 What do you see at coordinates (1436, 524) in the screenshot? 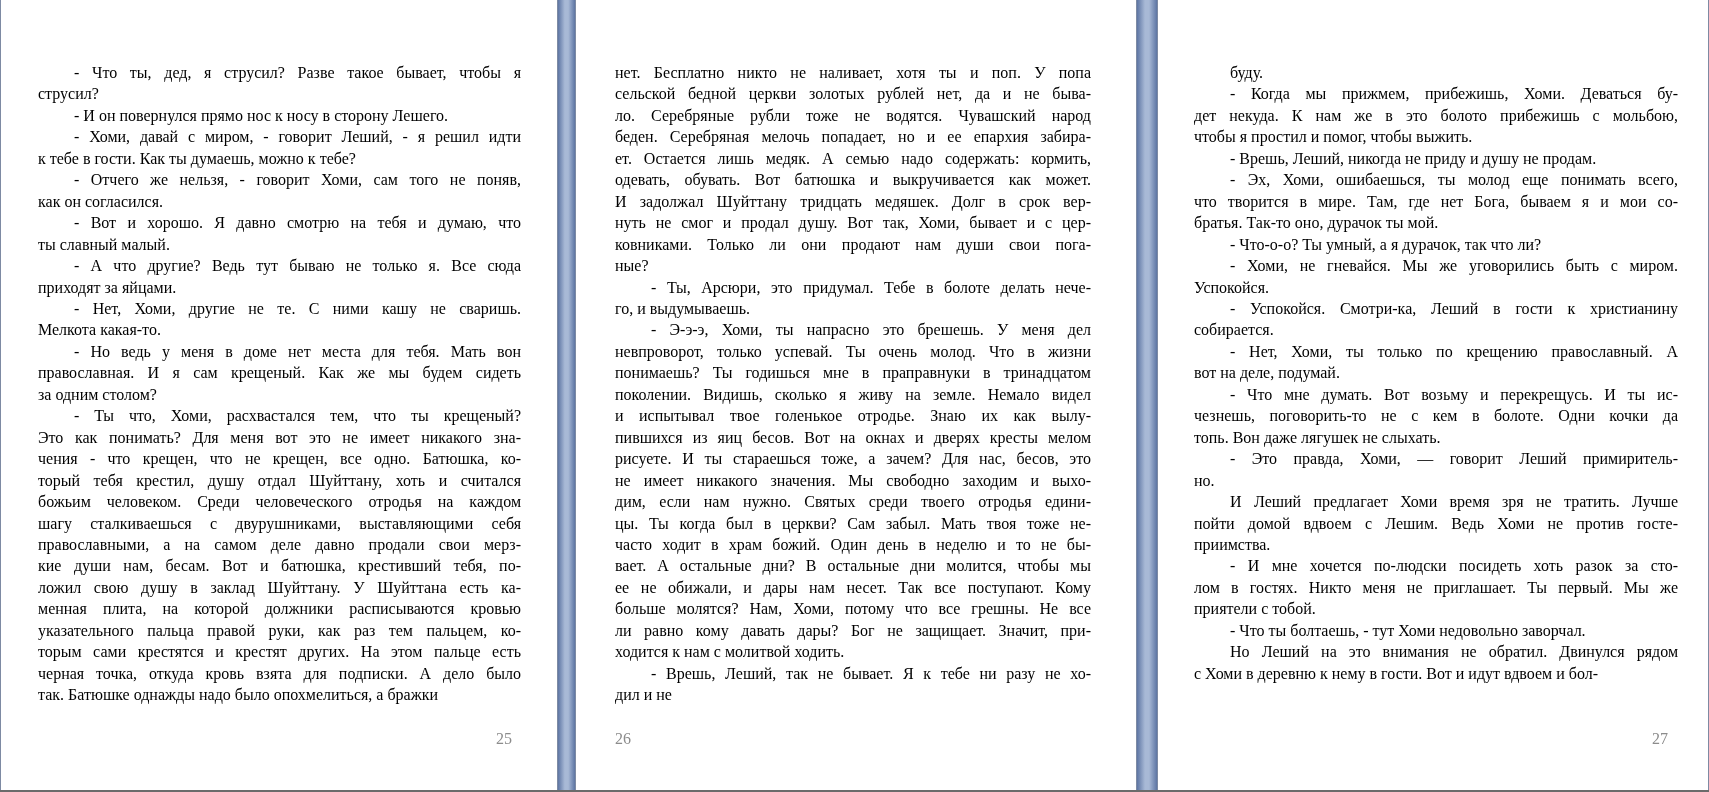
I see `paragraph: И Леший предлагает Хоми время зря не тратить. Лучше пойти домой вдвоем с Лешим. Ведь Хоми не против госте- приимства.` at bounding box center [1436, 524].